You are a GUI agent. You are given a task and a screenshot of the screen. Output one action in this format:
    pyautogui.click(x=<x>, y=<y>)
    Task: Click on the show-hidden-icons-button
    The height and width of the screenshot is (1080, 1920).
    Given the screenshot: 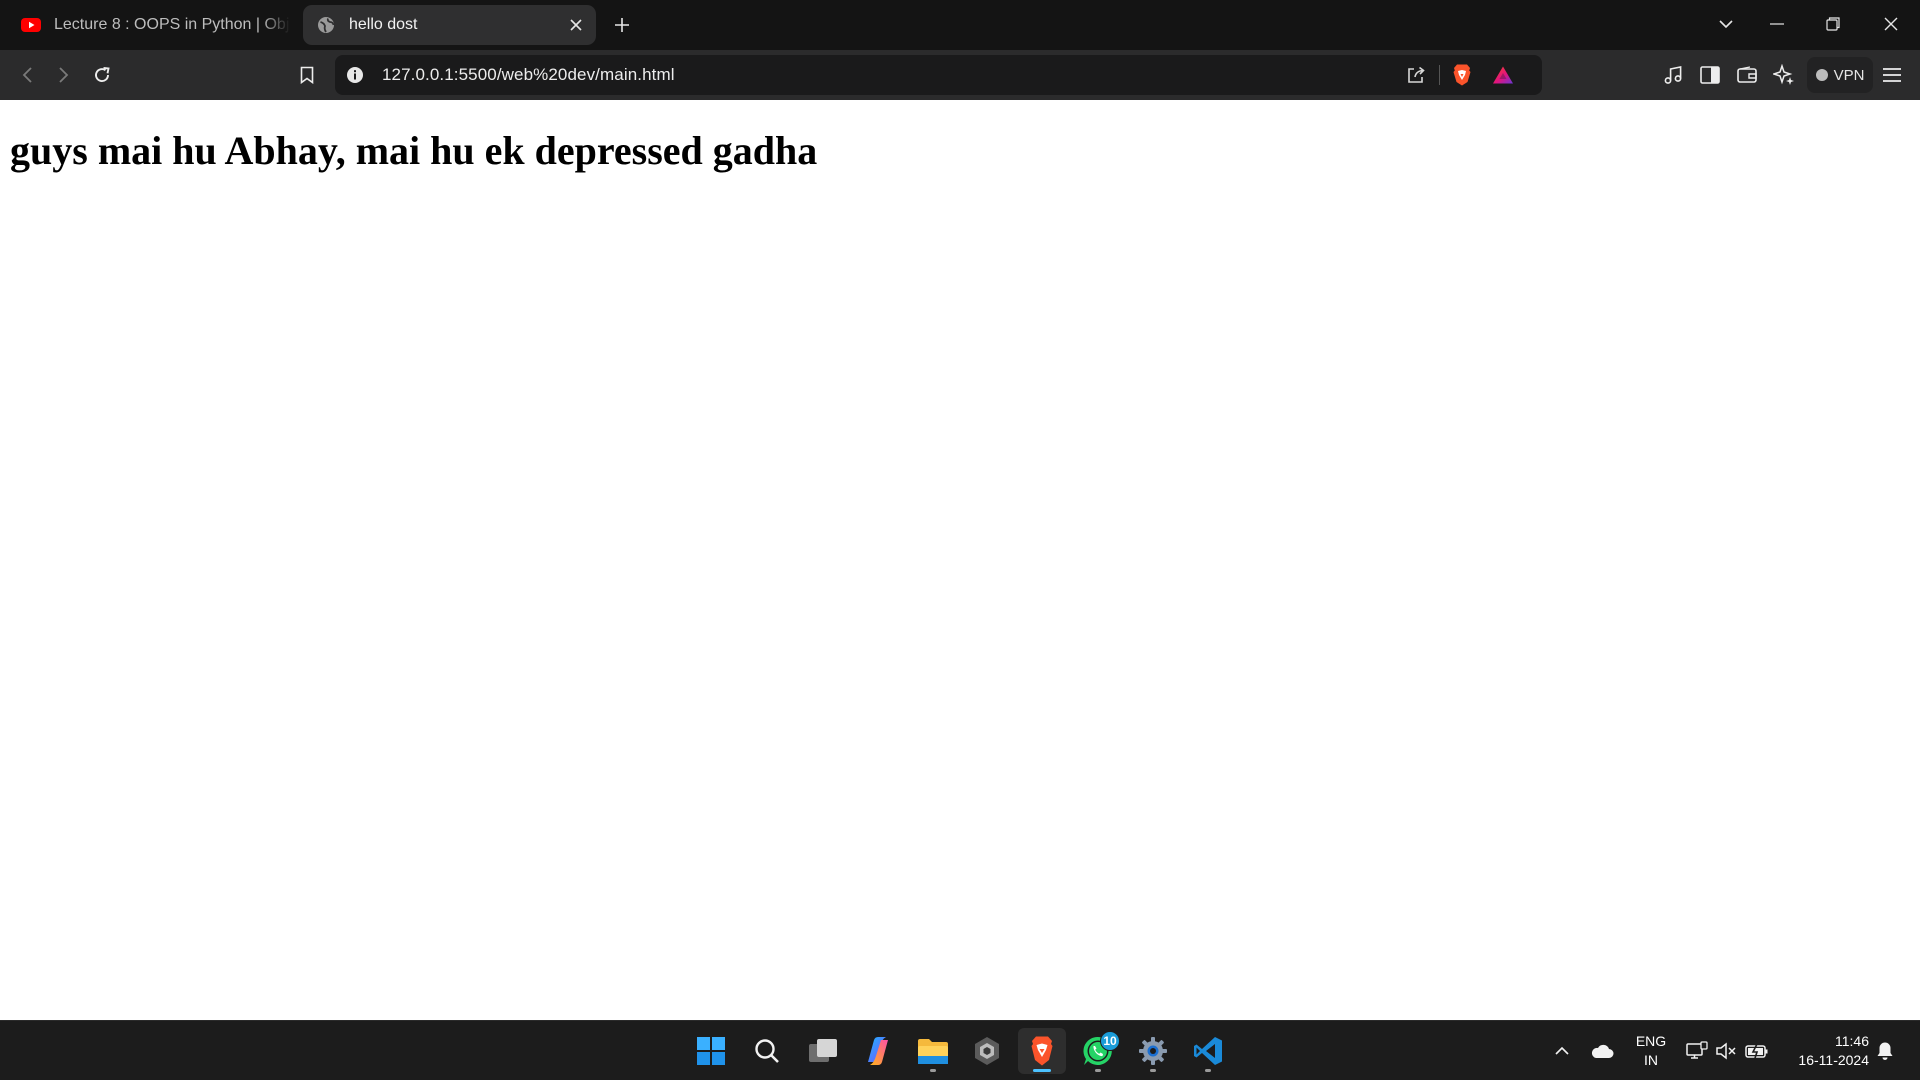 What is the action you would take?
    pyautogui.click(x=1562, y=1051)
    